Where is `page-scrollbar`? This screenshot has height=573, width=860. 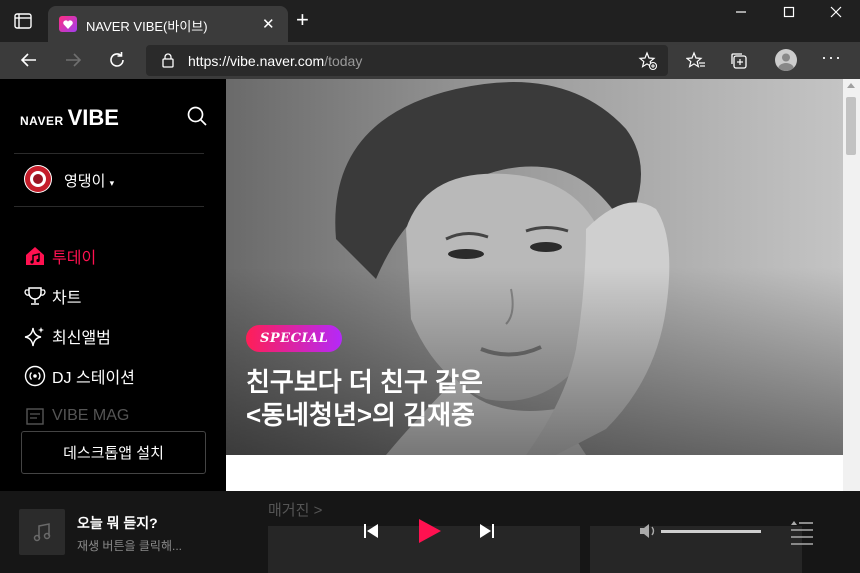
page-scrollbar is located at coordinates (851, 285).